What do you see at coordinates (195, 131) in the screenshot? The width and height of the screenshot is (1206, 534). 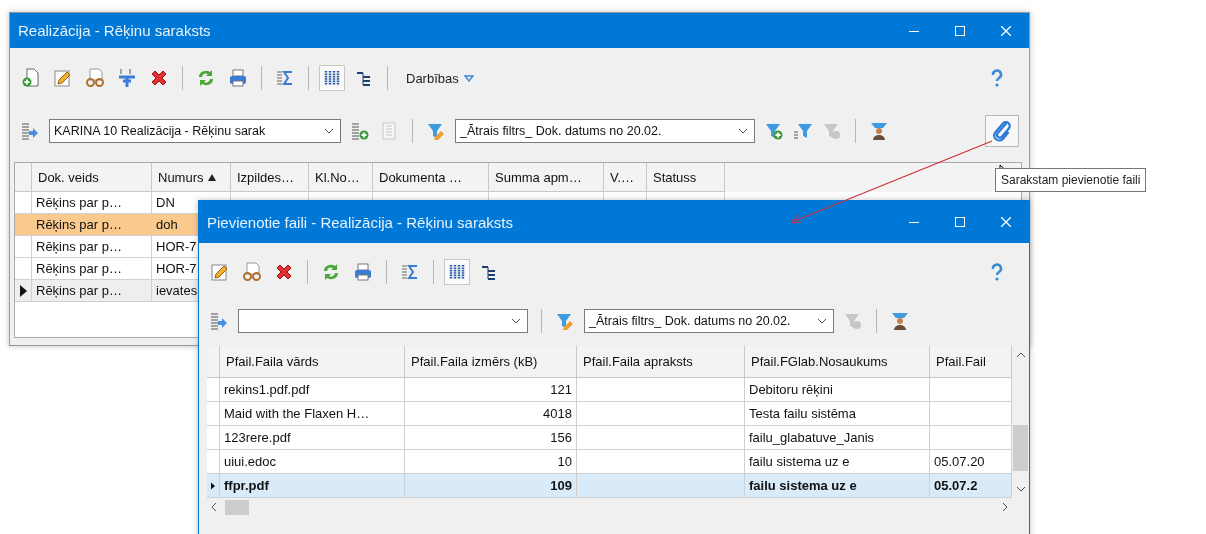 I see `layout-select: KARINA 10 Realizācija - Rēķinu sarak` at bounding box center [195, 131].